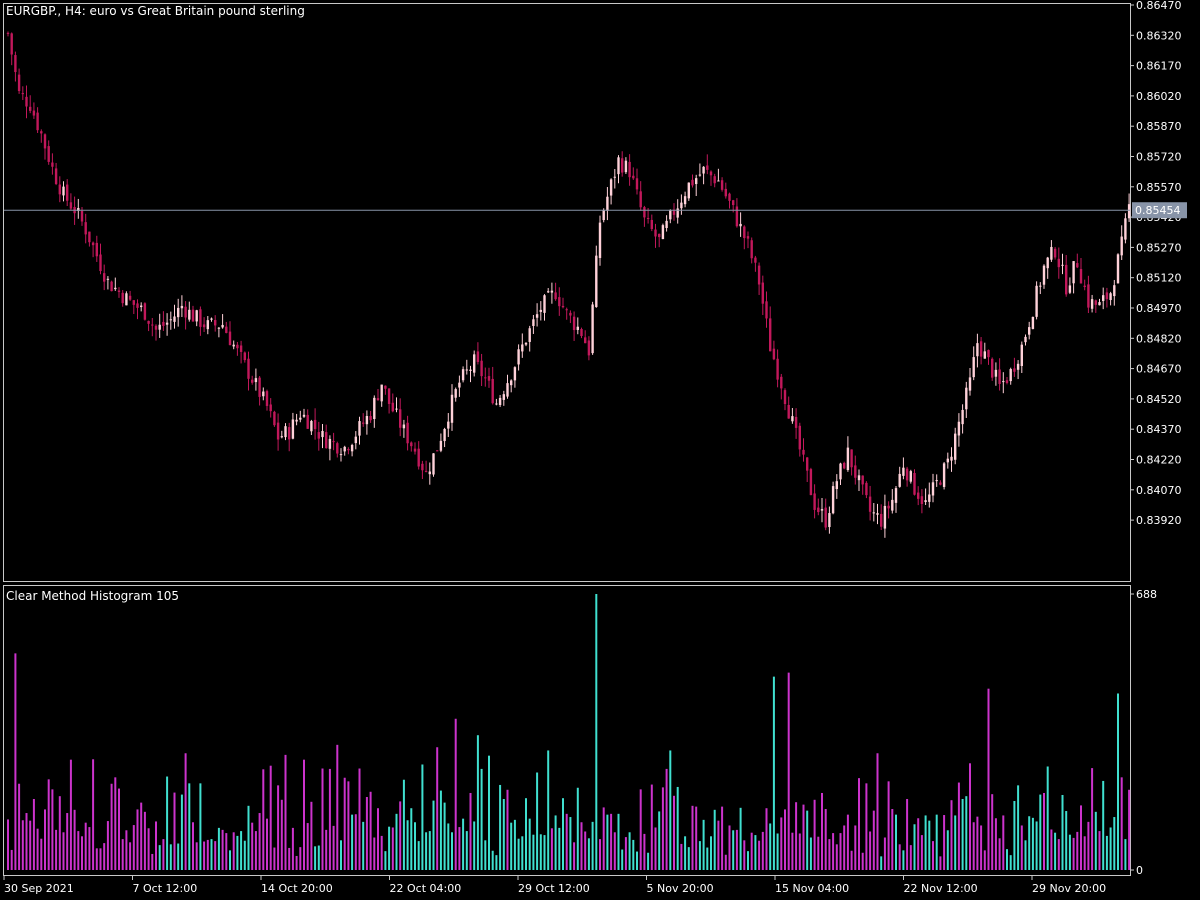 The width and height of the screenshot is (1200, 900). What do you see at coordinates (1159, 429) in the screenshot?
I see `y-tick-label: 0.84370` at bounding box center [1159, 429].